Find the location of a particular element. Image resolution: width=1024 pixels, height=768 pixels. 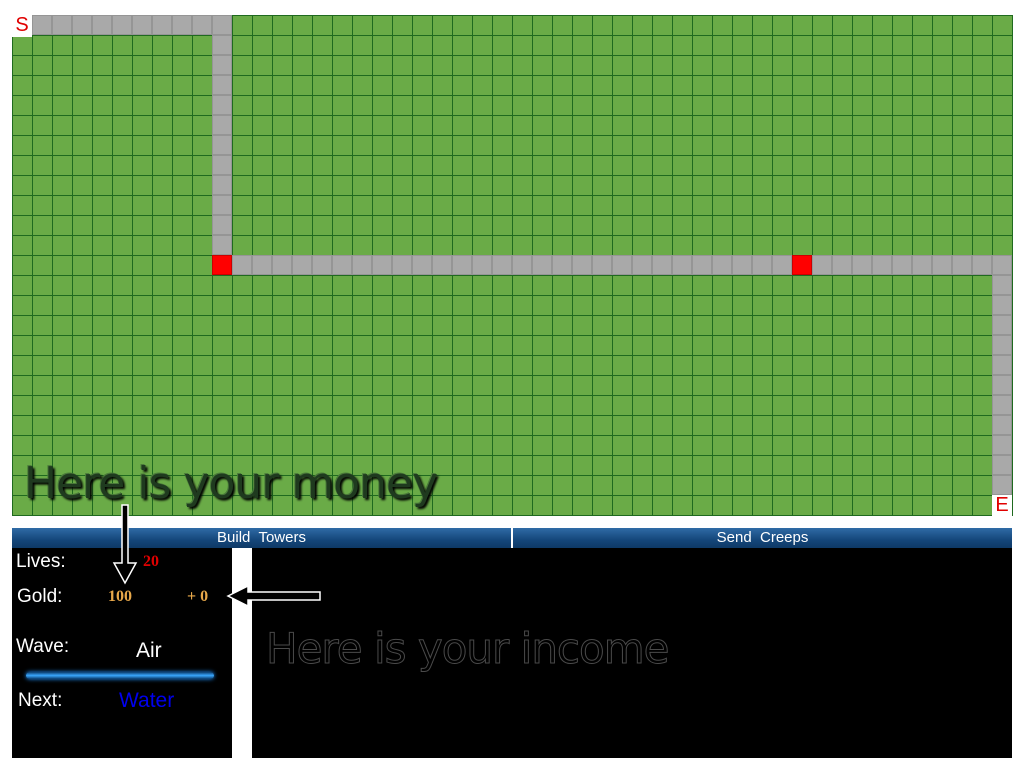

tab-send-creeps: Send Creeps is located at coordinates (762, 538).